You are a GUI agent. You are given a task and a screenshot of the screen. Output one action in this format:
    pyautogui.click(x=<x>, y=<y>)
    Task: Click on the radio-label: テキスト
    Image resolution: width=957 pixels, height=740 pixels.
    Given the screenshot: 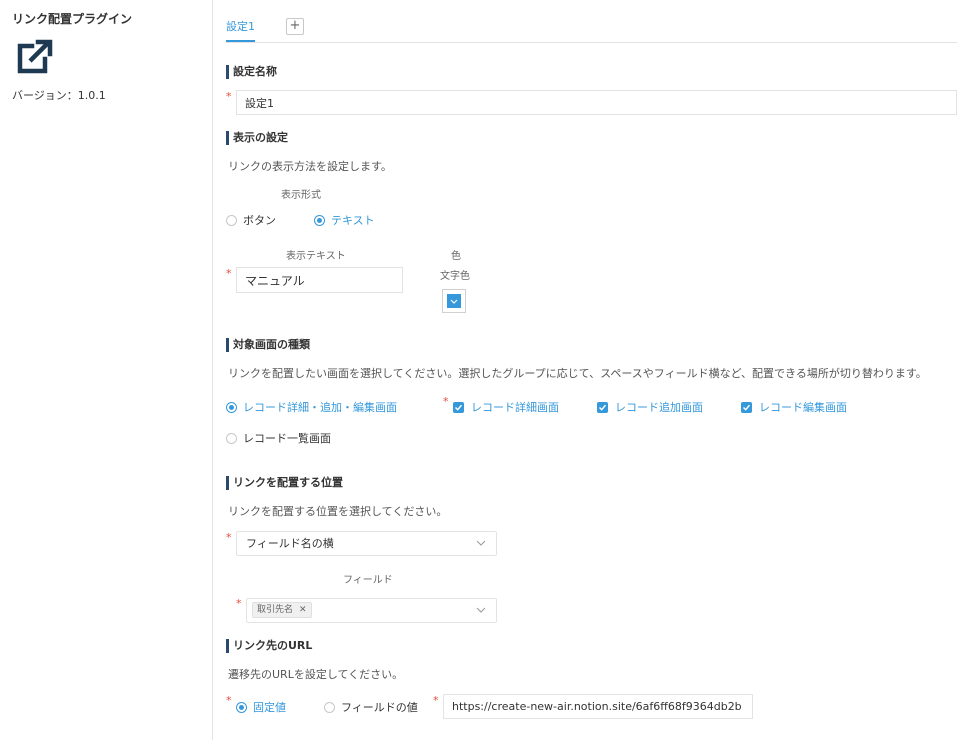 What is the action you would take?
    pyautogui.click(x=353, y=220)
    